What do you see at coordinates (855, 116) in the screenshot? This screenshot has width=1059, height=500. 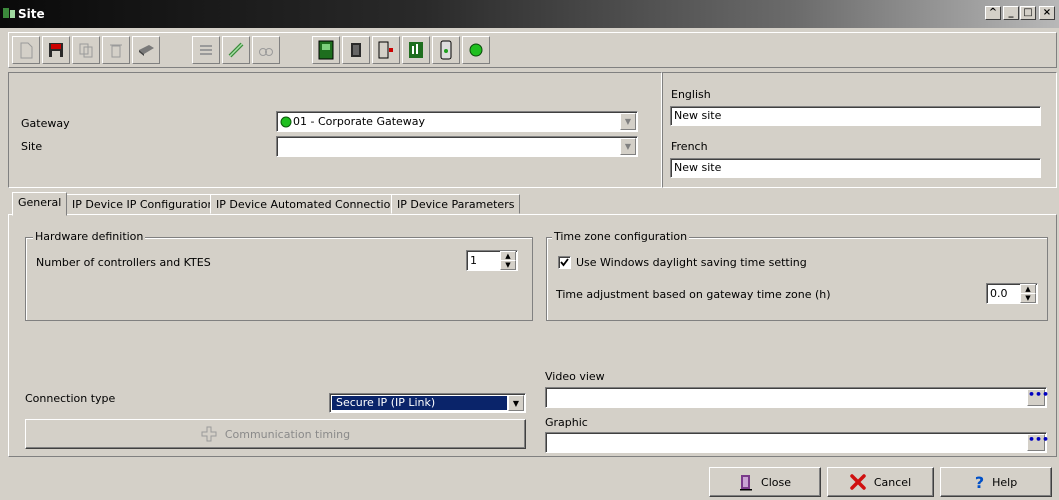 I see `english-name-field: New site` at bounding box center [855, 116].